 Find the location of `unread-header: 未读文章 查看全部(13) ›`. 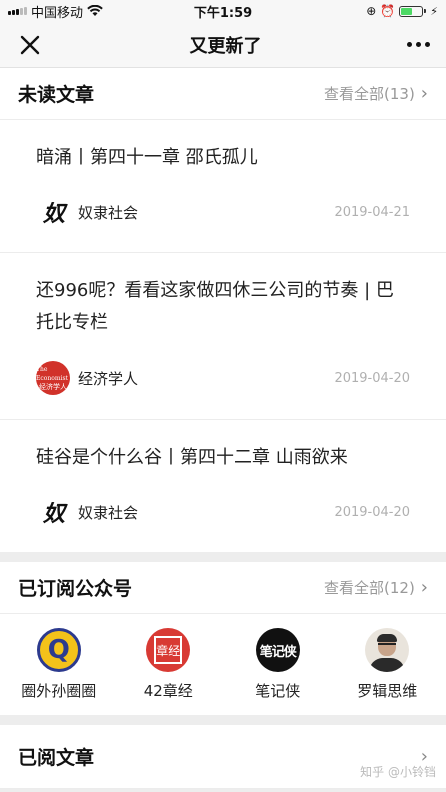

unread-header: 未读文章 查看全部(13) › is located at coordinates (223, 94).